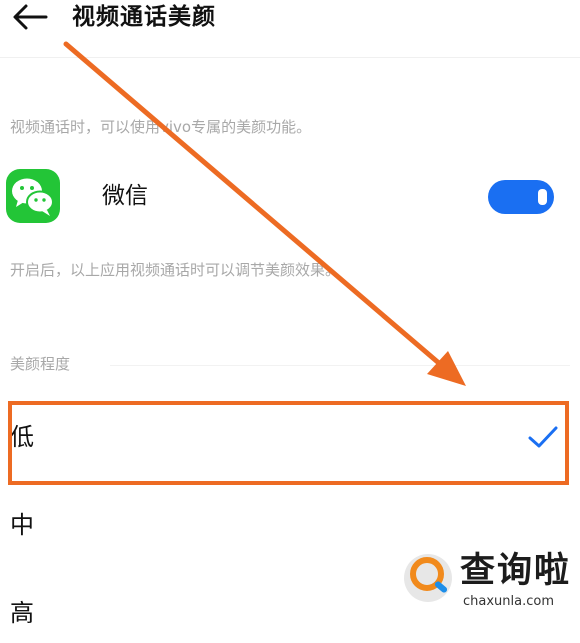 This screenshot has width=580, height=643. What do you see at coordinates (542, 197) in the screenshot?
I see `toggle-knob` at bounding box center [542, 197].